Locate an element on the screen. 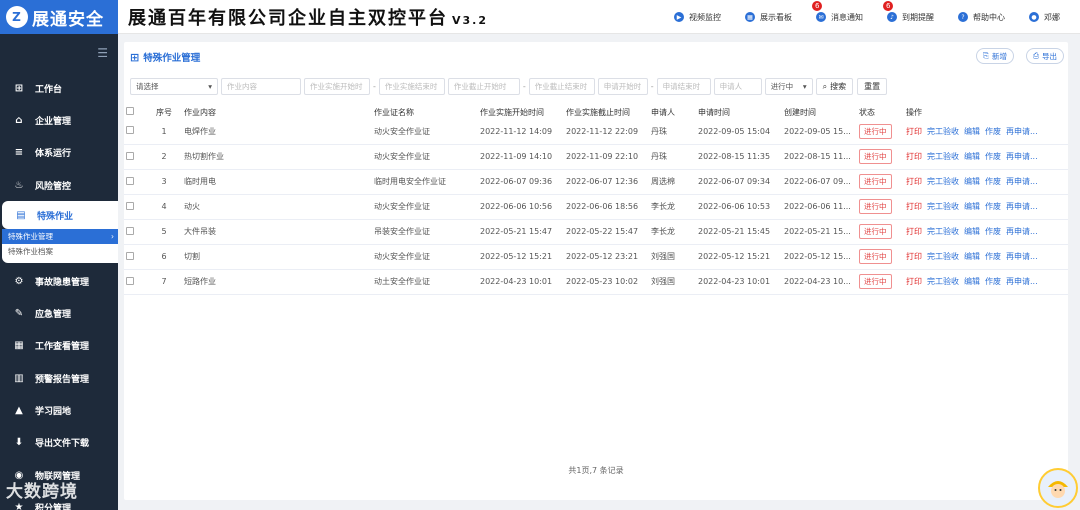  start-from-input: 作业实施开始时 is located at coordinates (337, 86).